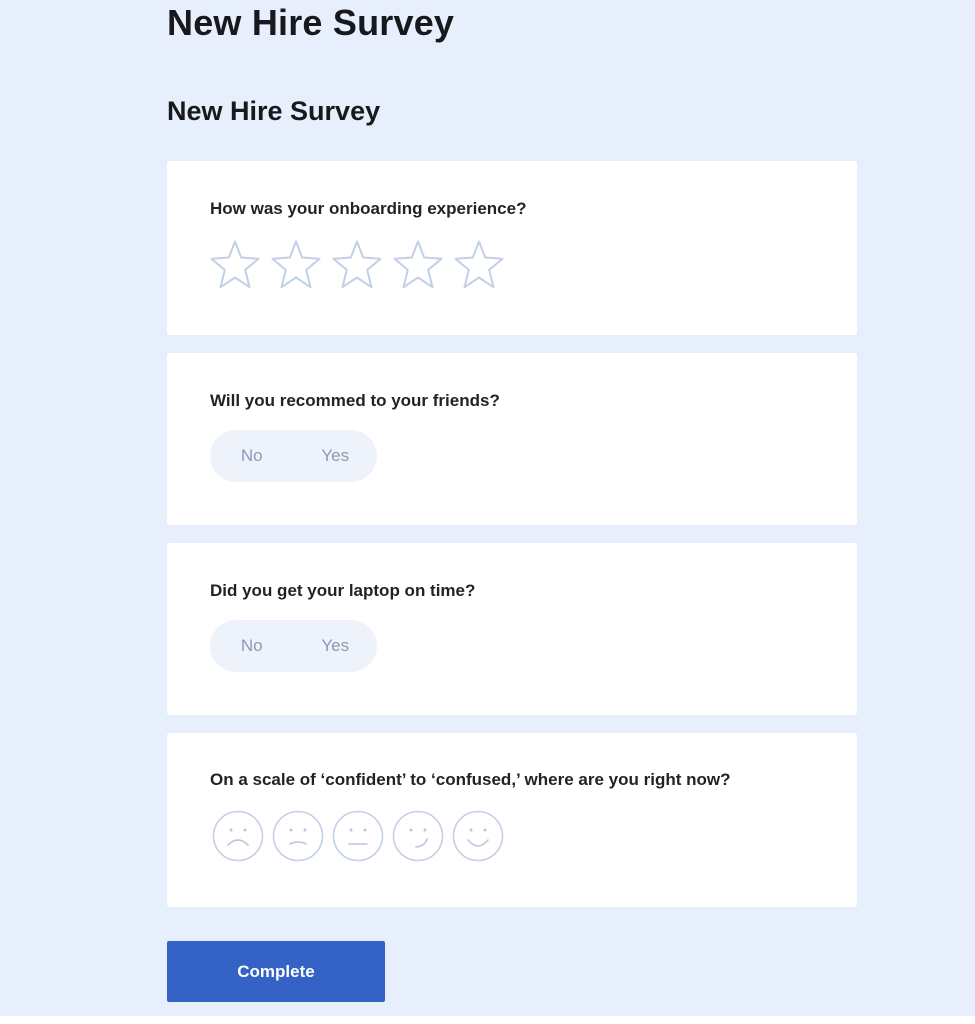 The image size is (975, 1024). I want to click on question-text: How was your onboarding experience?, so click(368, 208).